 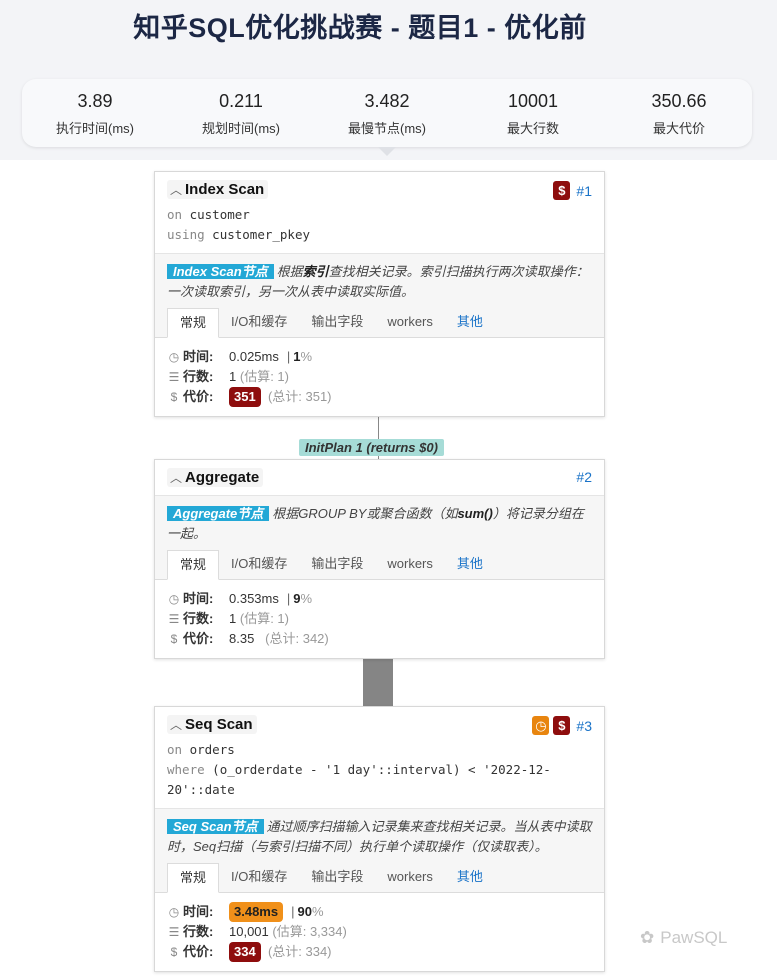 What do you see at coordinates (297, 356) in the screenshot?
I see `time-percent: 1` at bounding box center [297, 356].